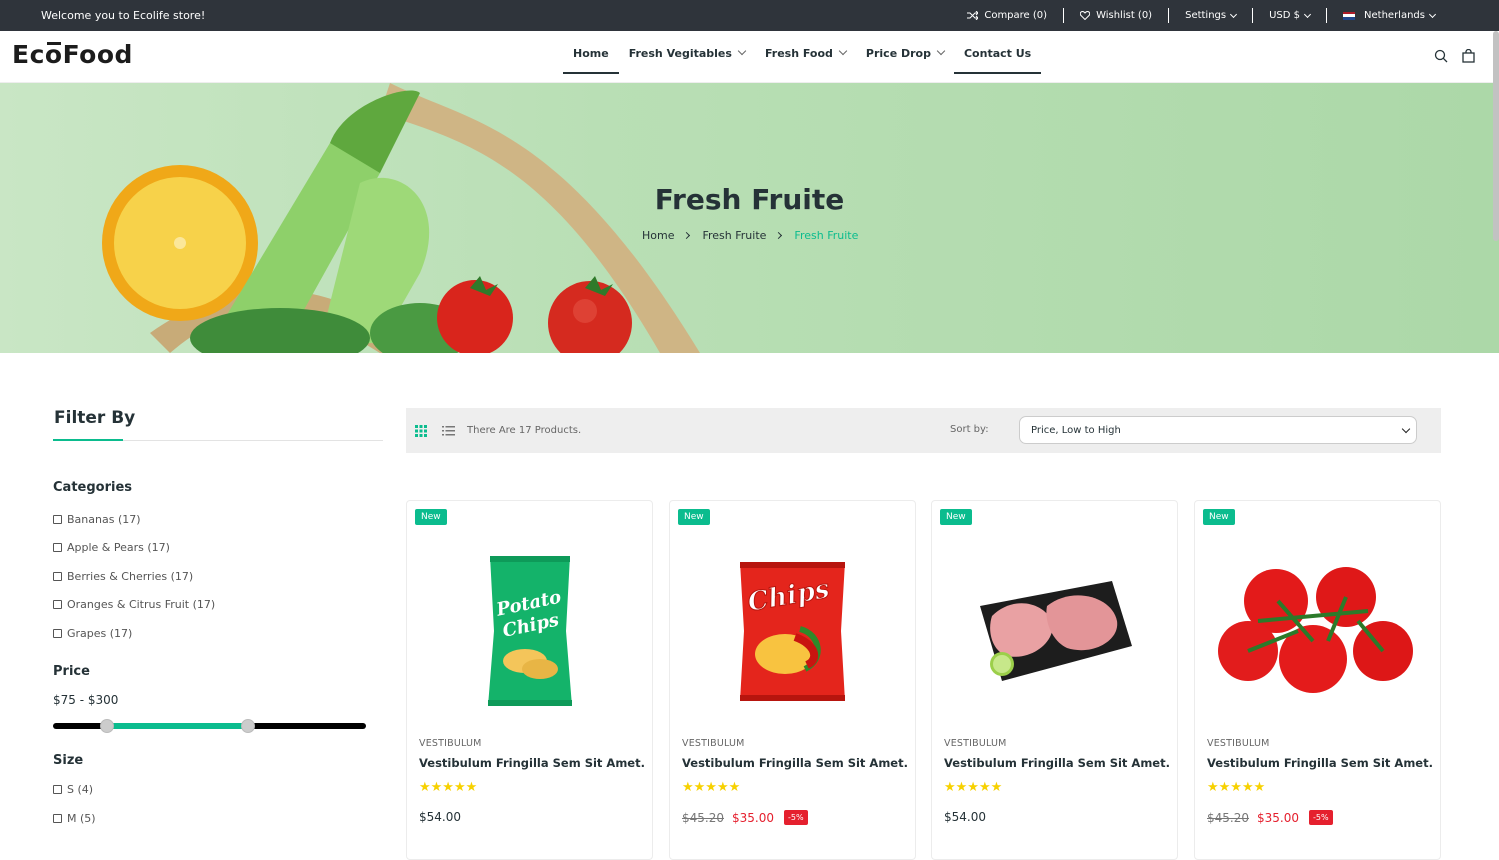 The image size is (1499, 860). Describe the element at coordinates (104, 519) in the screenshot. I see `category-label: Bananas (17)` at that location.